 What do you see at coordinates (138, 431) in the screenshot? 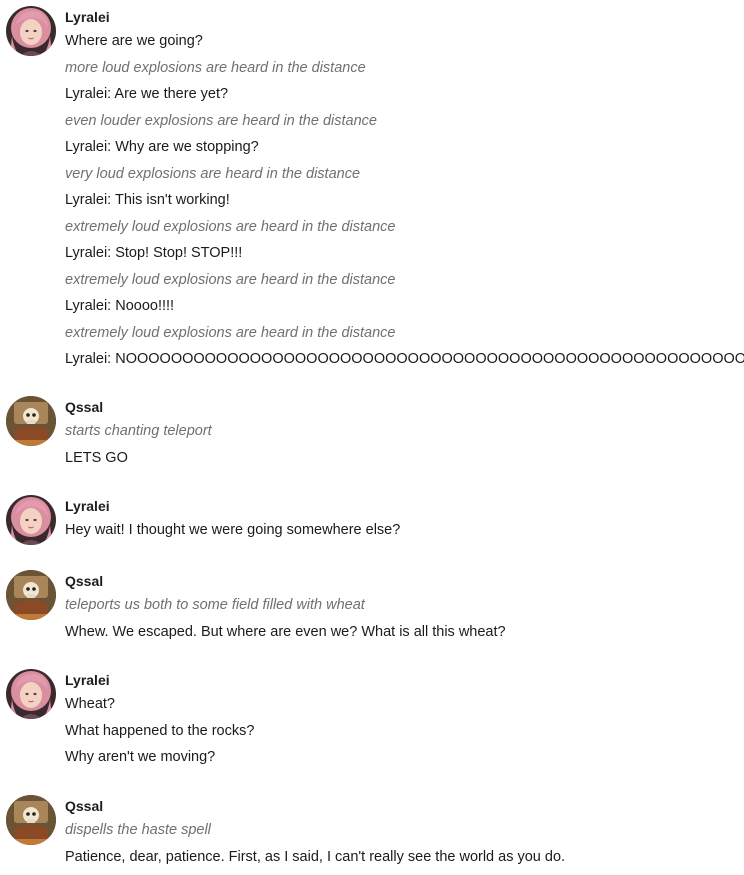
I see `action-line: starts chanting teleport` at bounding box center [138, 431].